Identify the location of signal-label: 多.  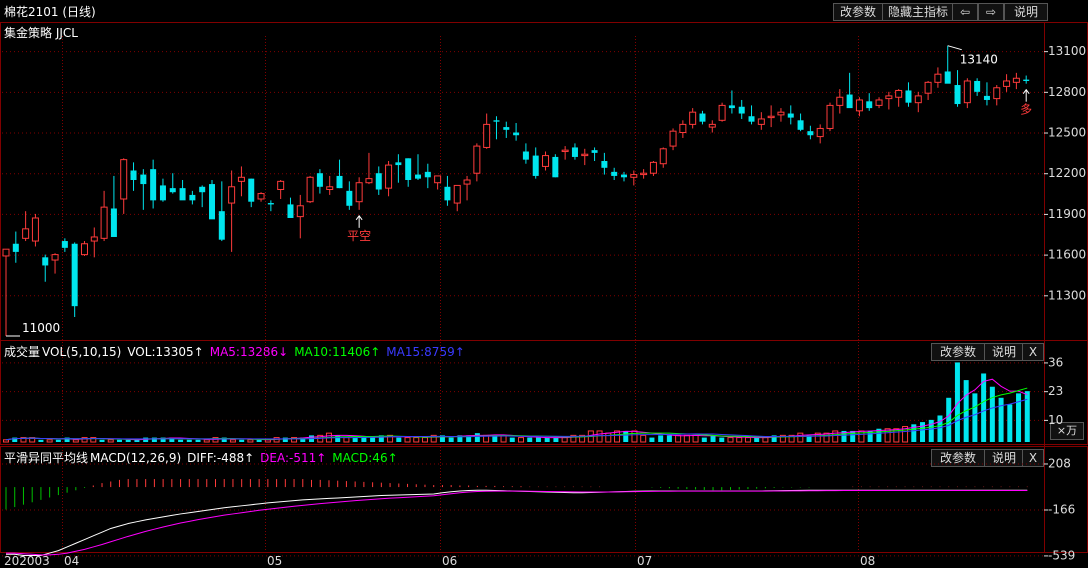
(1026, 110).